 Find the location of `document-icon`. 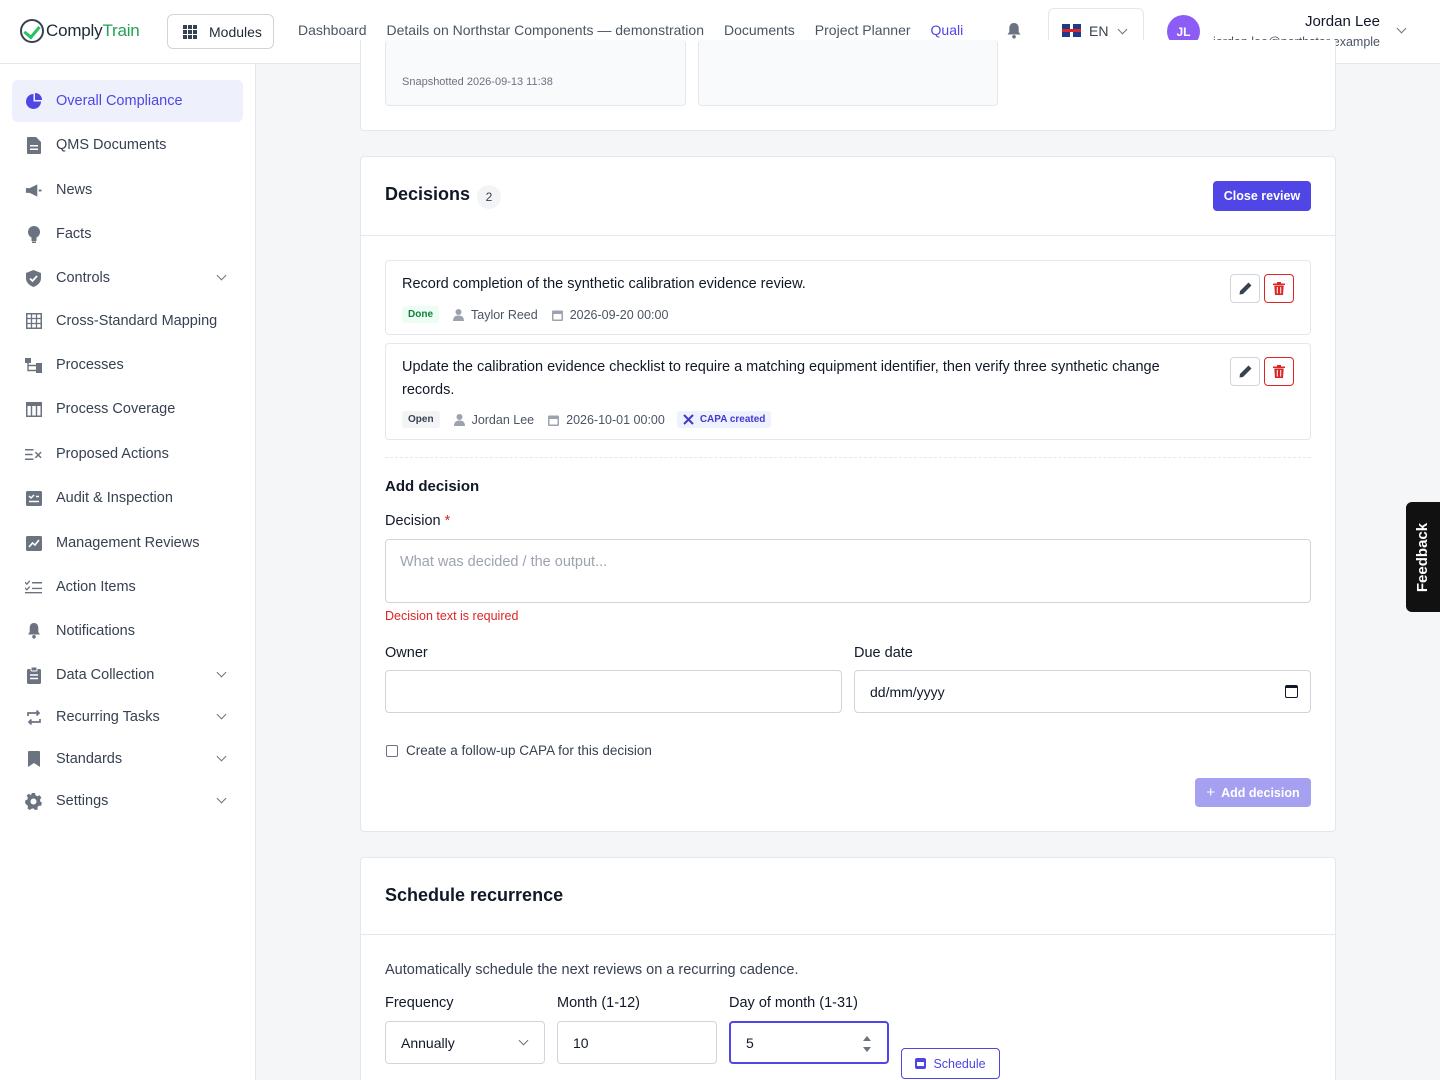

document-icon is located at coordinates (33, 145).